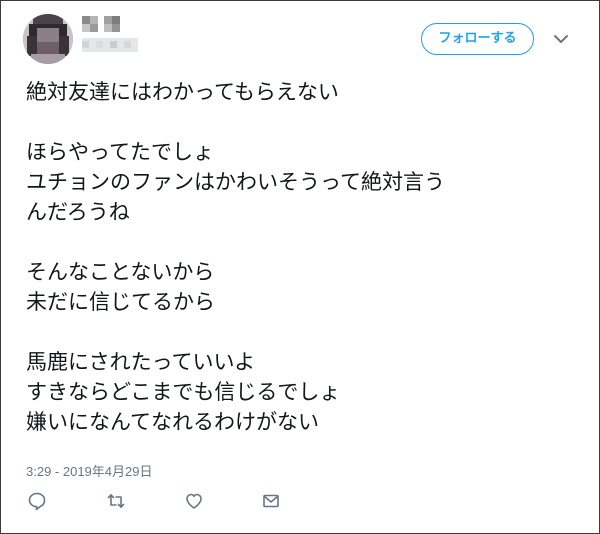 The width and height of the screenshot is (600, 534). I want to click on chevron-down-icon, so click(561, 39).